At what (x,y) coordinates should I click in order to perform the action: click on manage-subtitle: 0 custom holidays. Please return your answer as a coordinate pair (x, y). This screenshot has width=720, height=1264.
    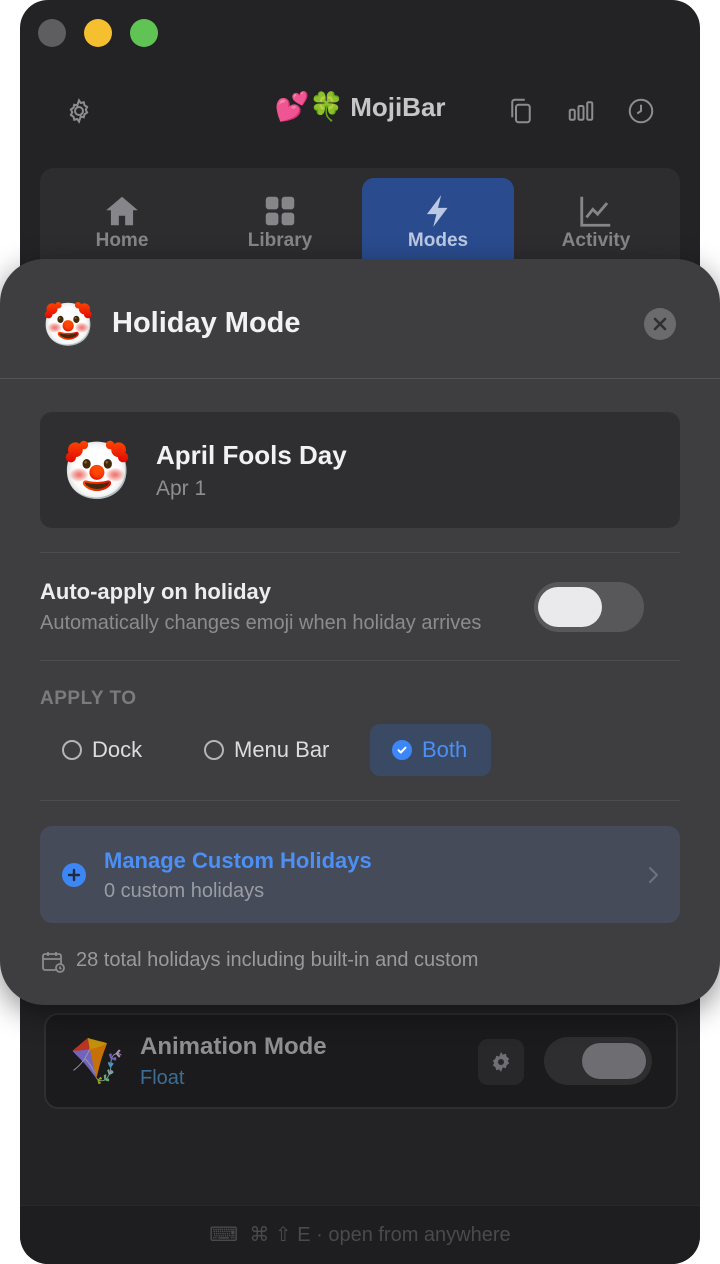
    Looking at the image, I should click on (184, 891).